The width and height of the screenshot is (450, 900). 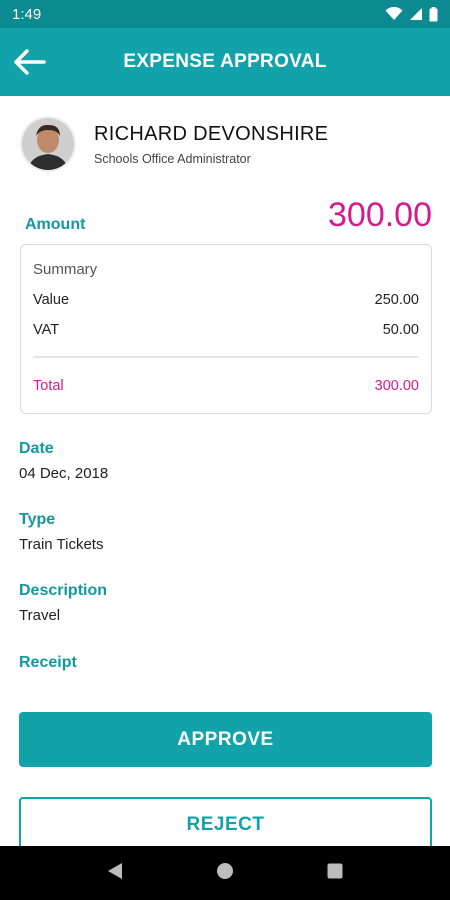 I want to click on requester-role: Schools Office Administrator, so click(x=172, y=158).